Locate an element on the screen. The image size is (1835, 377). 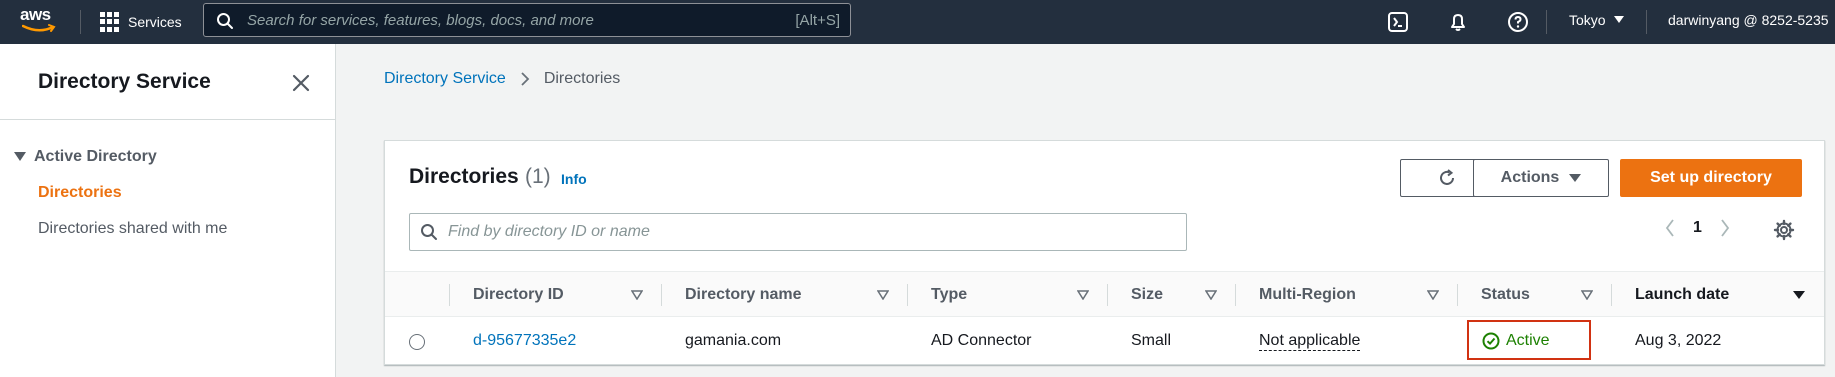
info-link: Info is located at coordinates (574, 179).